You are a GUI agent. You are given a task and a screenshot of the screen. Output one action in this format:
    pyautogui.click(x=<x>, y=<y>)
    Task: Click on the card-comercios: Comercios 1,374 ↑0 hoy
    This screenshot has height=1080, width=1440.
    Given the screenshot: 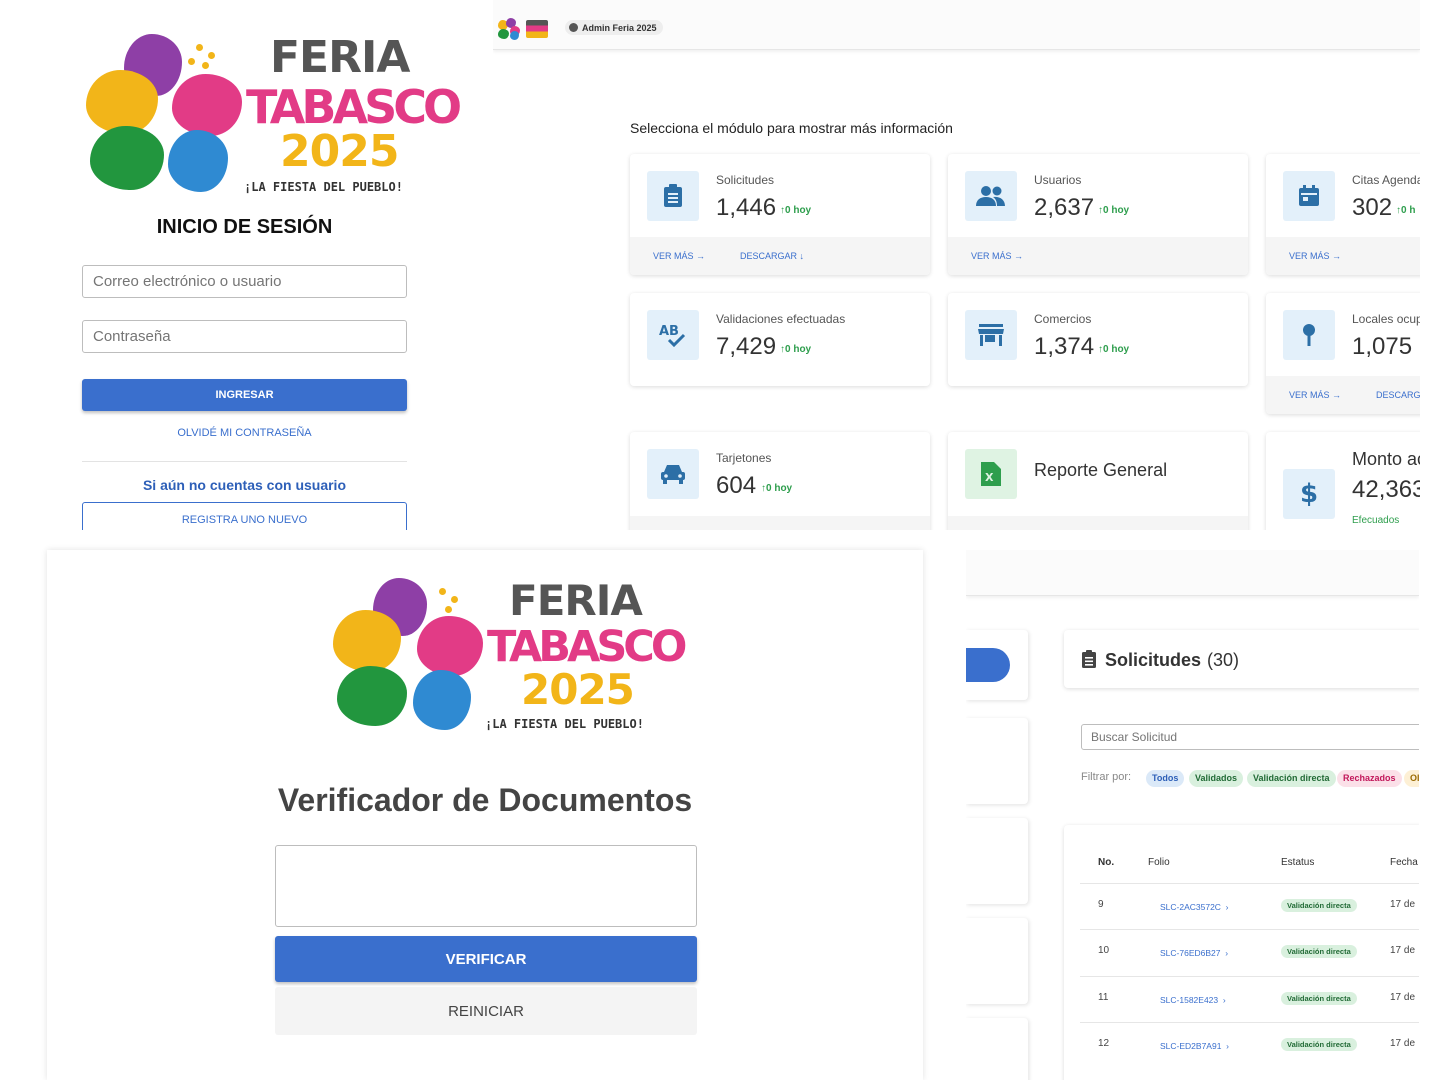 What is the action you would take?
    pyautogui.click(x=1098, y=339)
    